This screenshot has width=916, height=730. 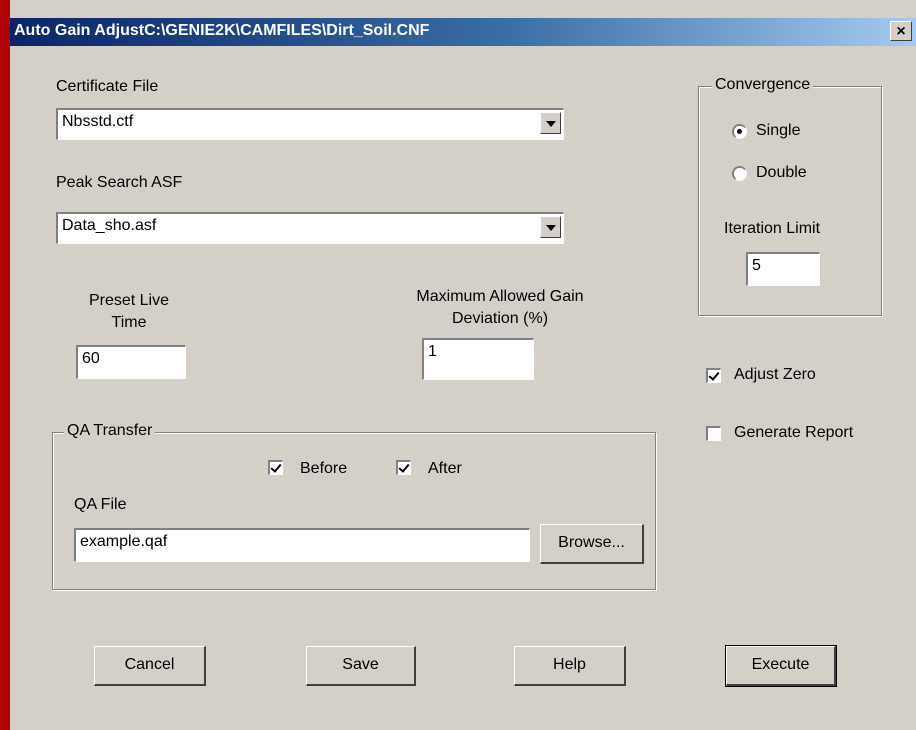 I want to click on max-gain-deviation-label: Maximum Allowed Gain Deviation (%), so click(x=500, y=308).